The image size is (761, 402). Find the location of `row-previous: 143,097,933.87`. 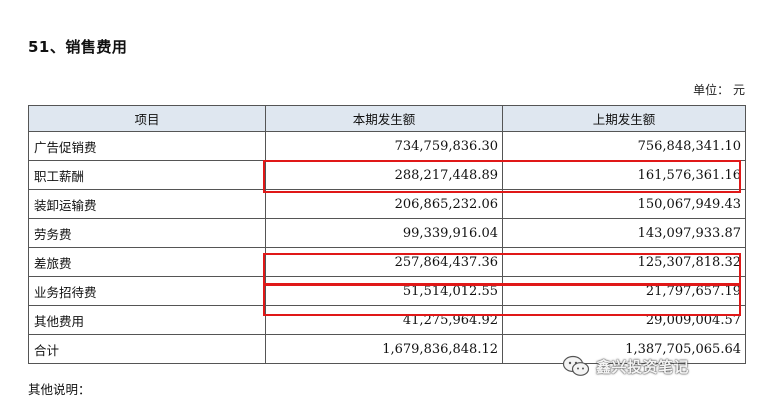

row-previous: 143,097,933.87 is located at coordinates (624, 233).